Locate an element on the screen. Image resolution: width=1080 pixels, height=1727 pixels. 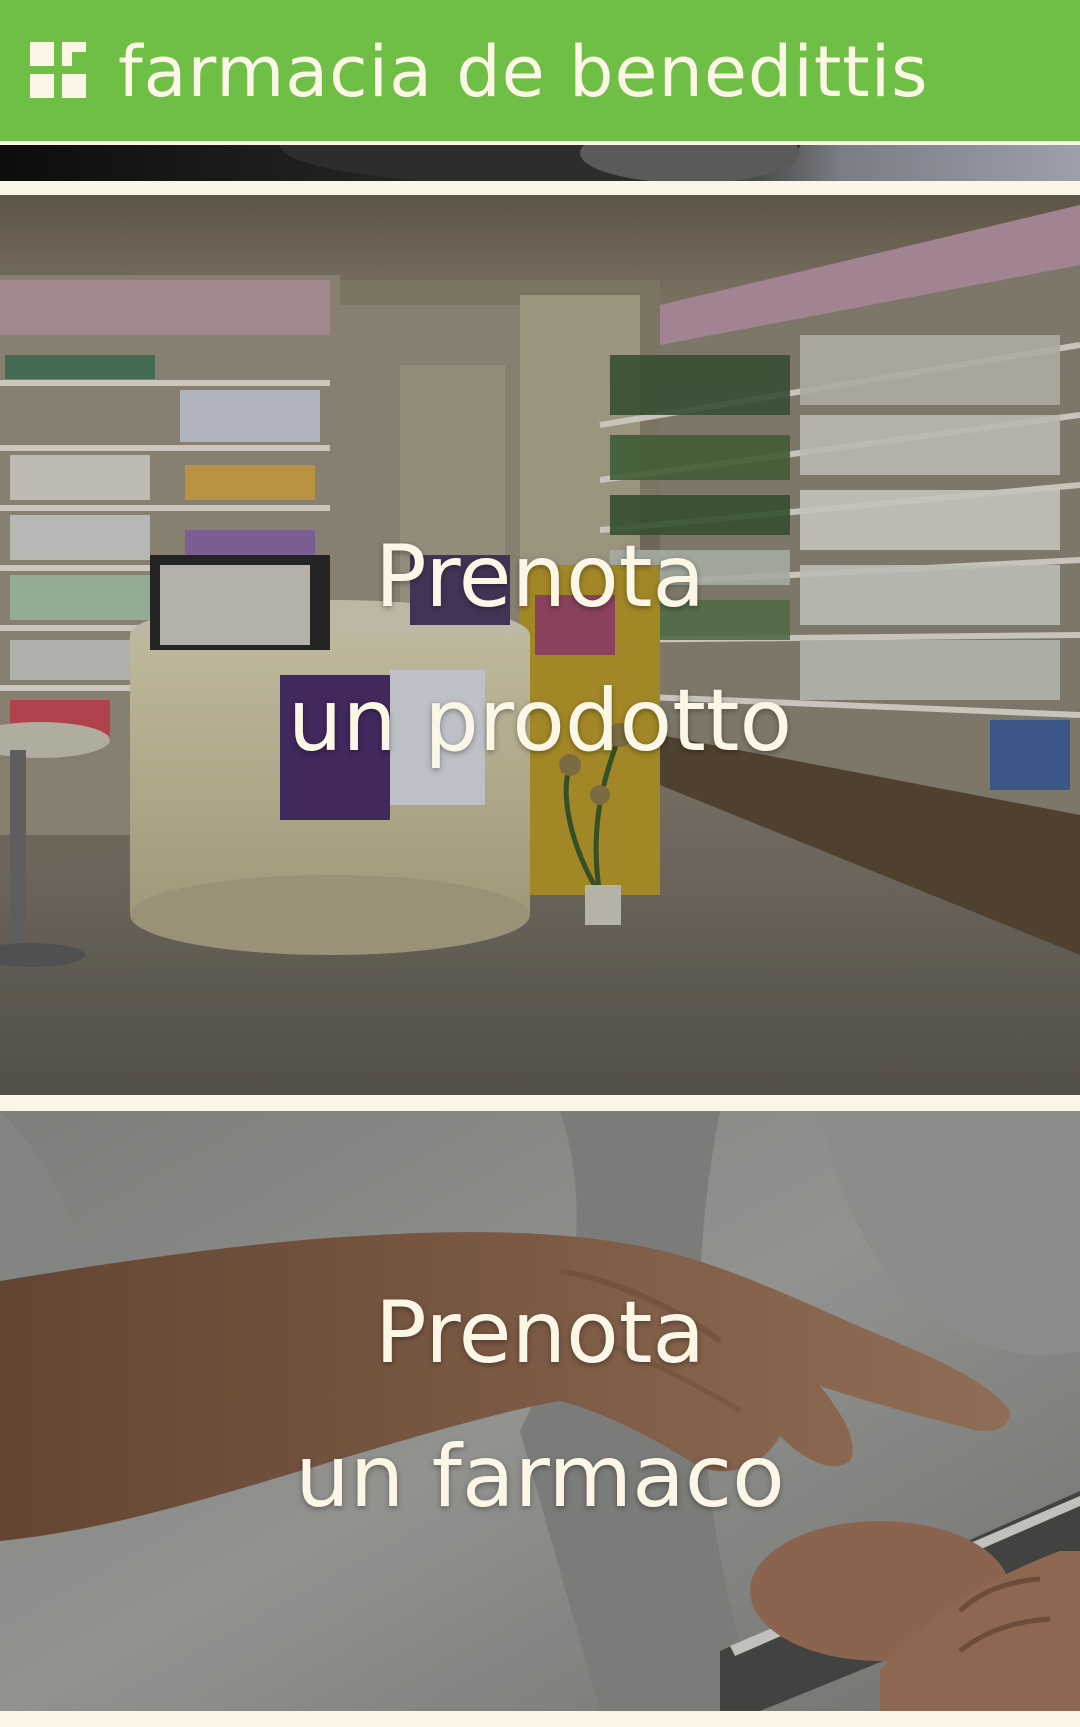
hero-image-strip is located at coordinates (540, 163).